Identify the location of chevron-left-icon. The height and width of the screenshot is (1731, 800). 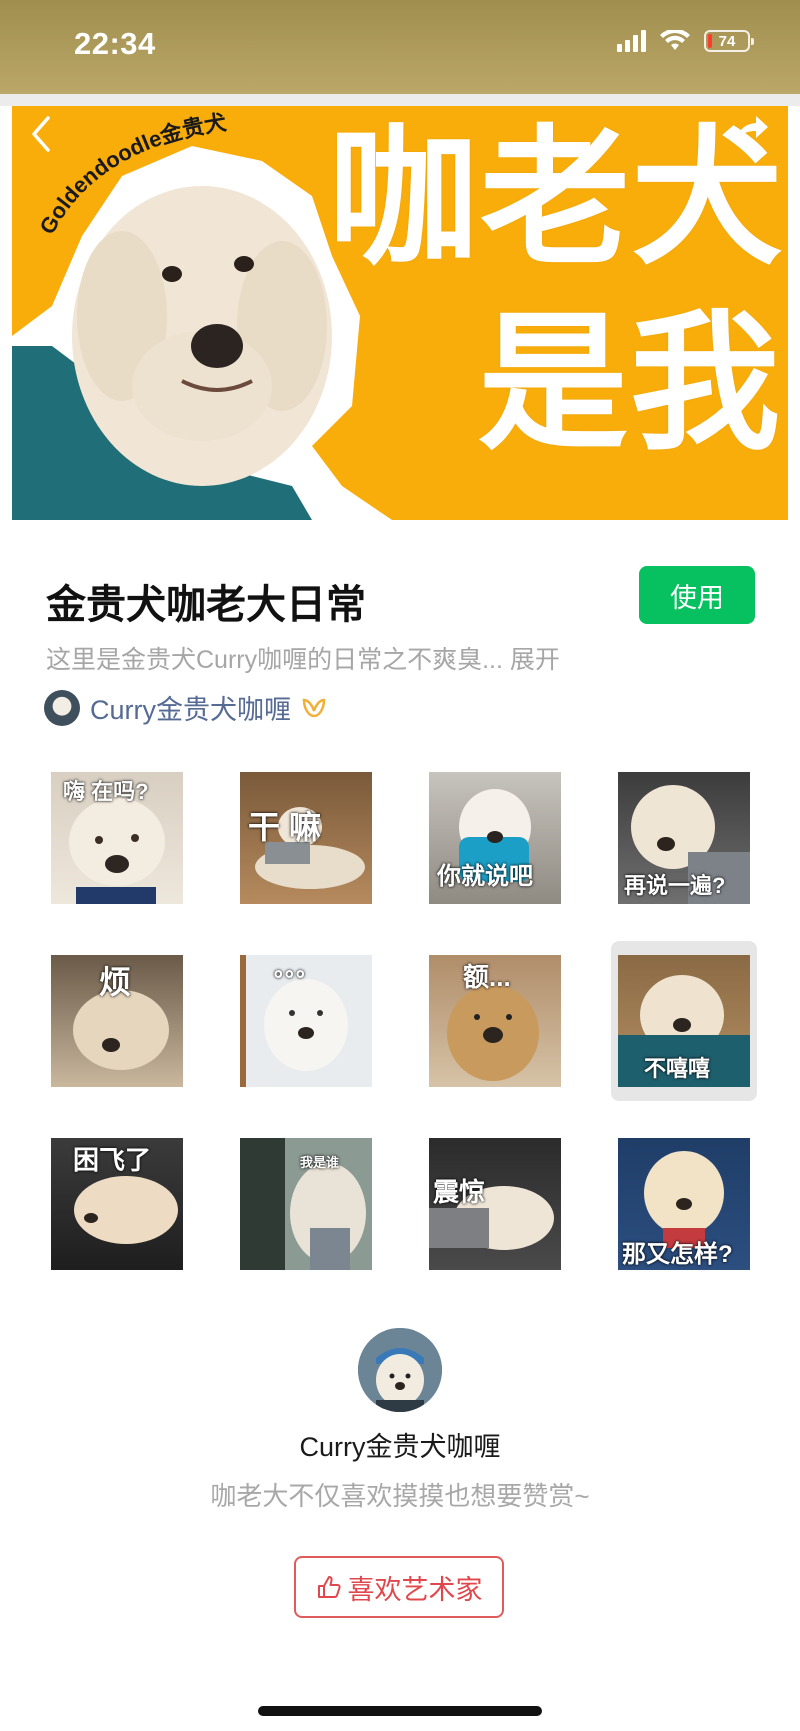
(41, 134).